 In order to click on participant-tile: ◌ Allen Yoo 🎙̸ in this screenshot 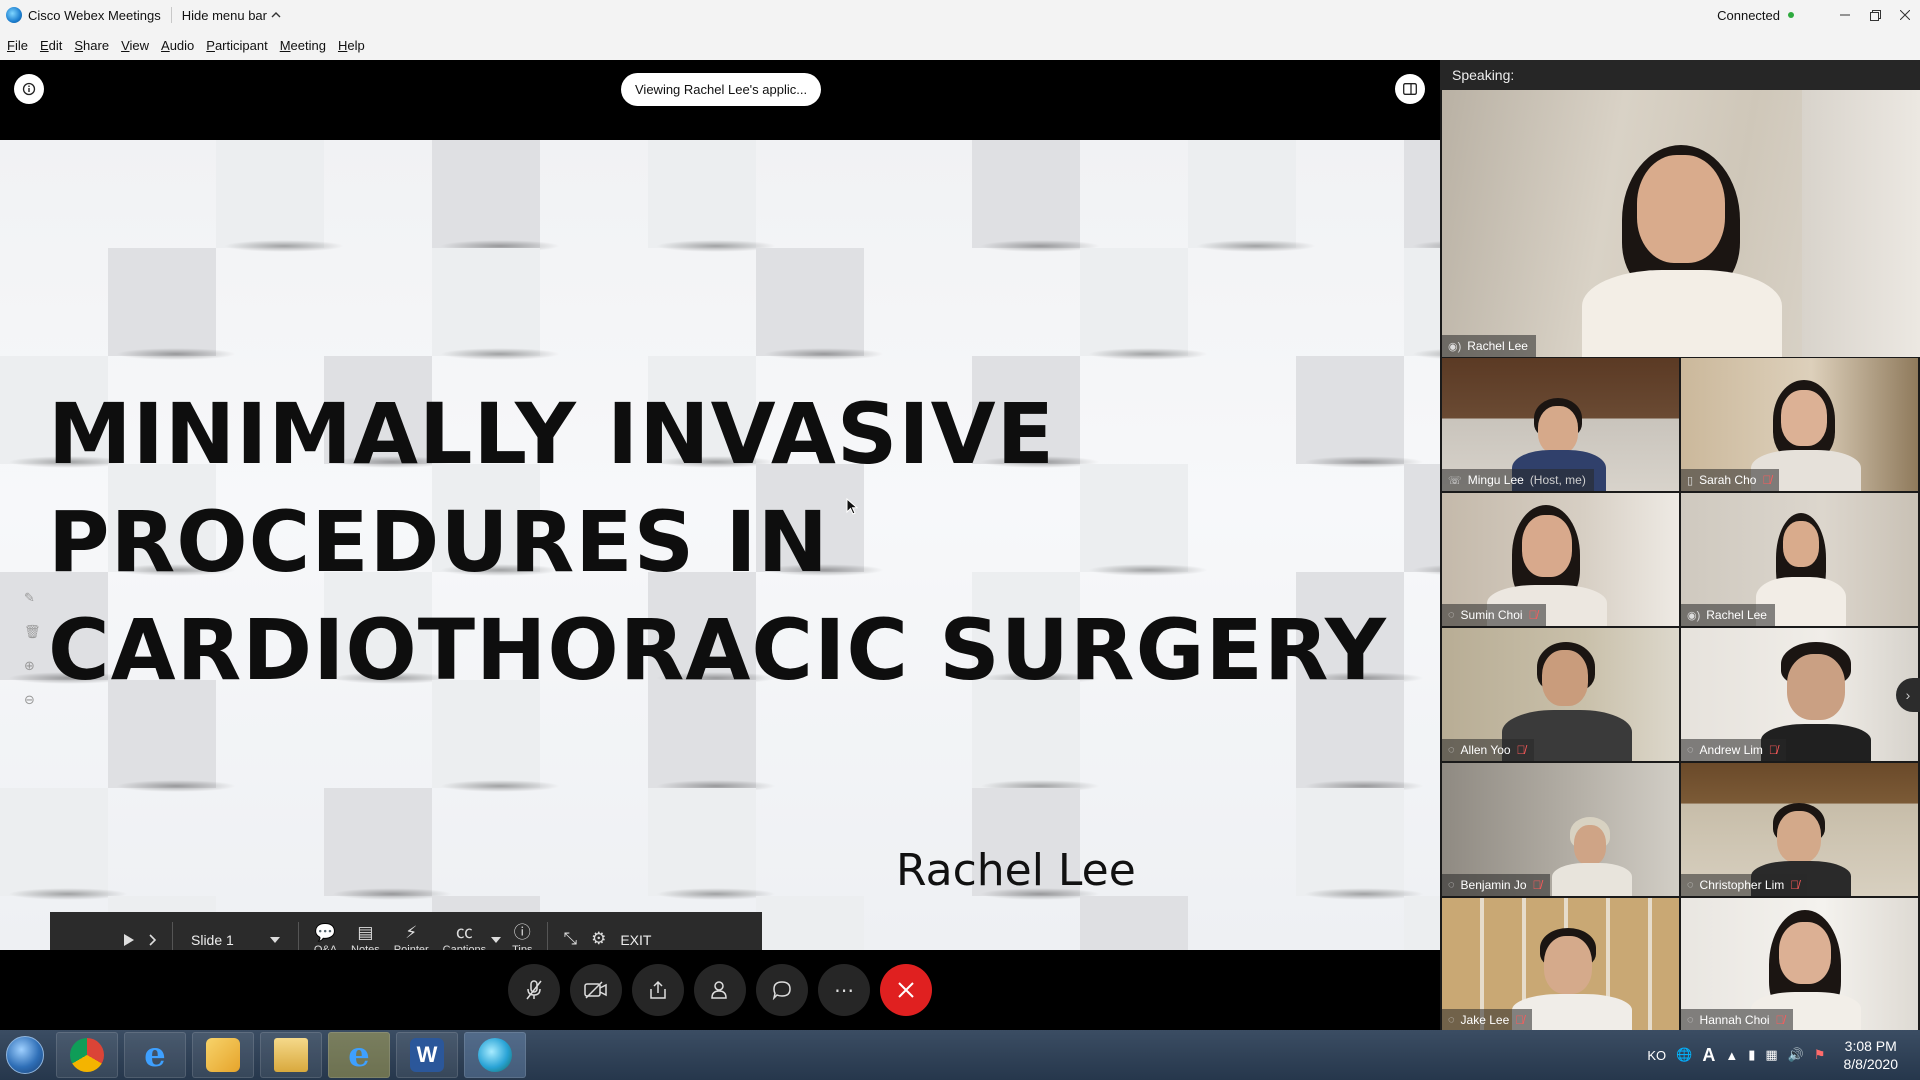, I will do `click(1560, 694)`.